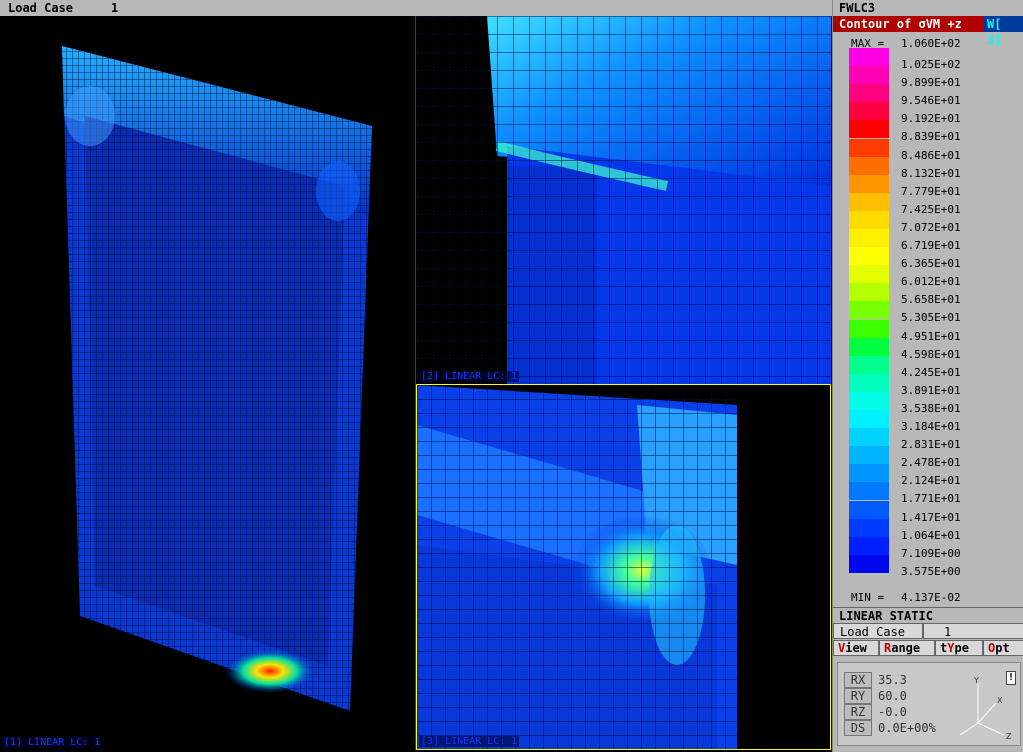  Describe the element at coordinates (931, 553) in the screenshot. I see `legend-value: 7.109E+00` at that location.